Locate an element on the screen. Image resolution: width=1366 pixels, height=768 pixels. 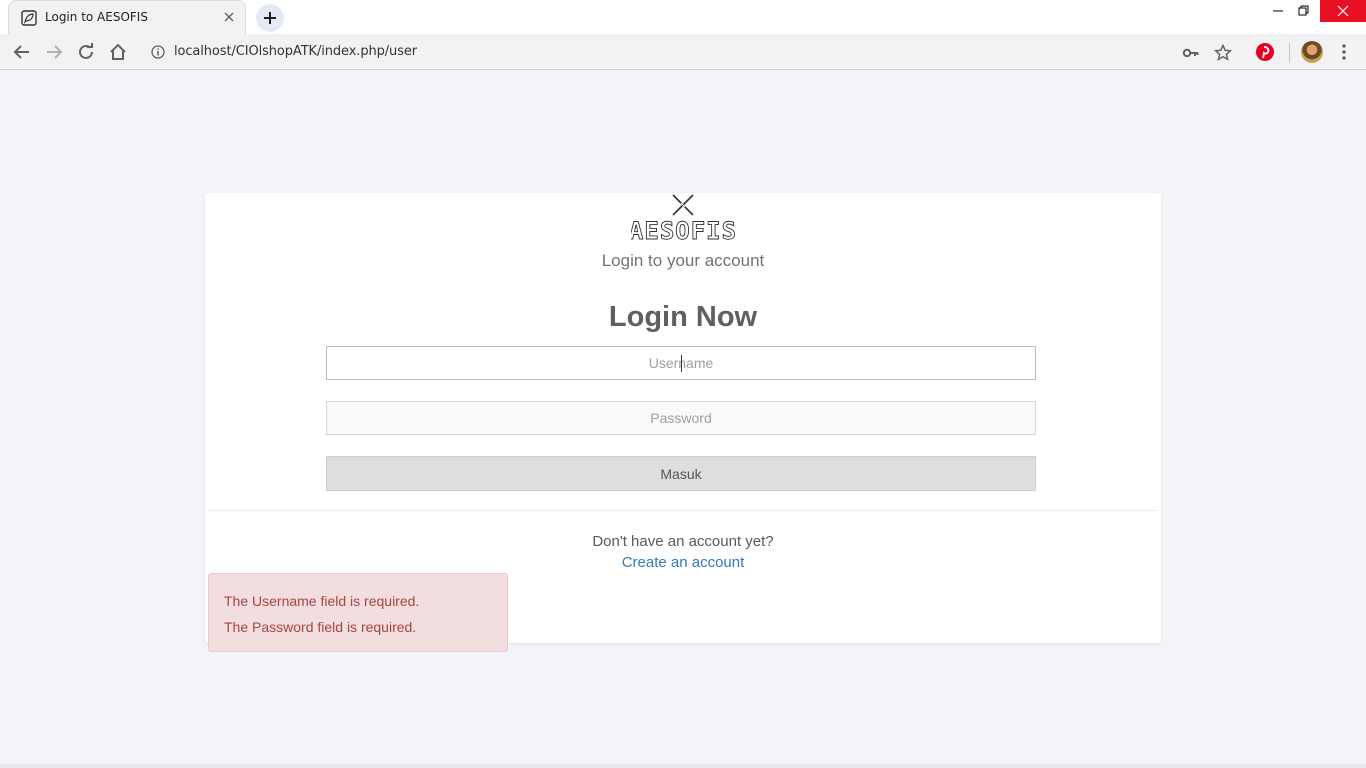
home-button is located at coordinates (118, 52).